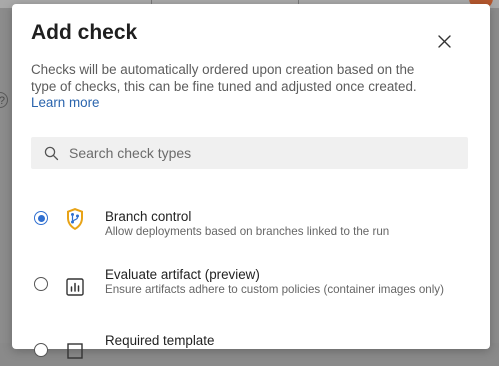 Image resolution: width=499 pixels, height=366 pixels. What do you see at coordinates (251, 346) in the screenshot?
I see `check-option-required-template: Required template` at bounding box center [251, 346].